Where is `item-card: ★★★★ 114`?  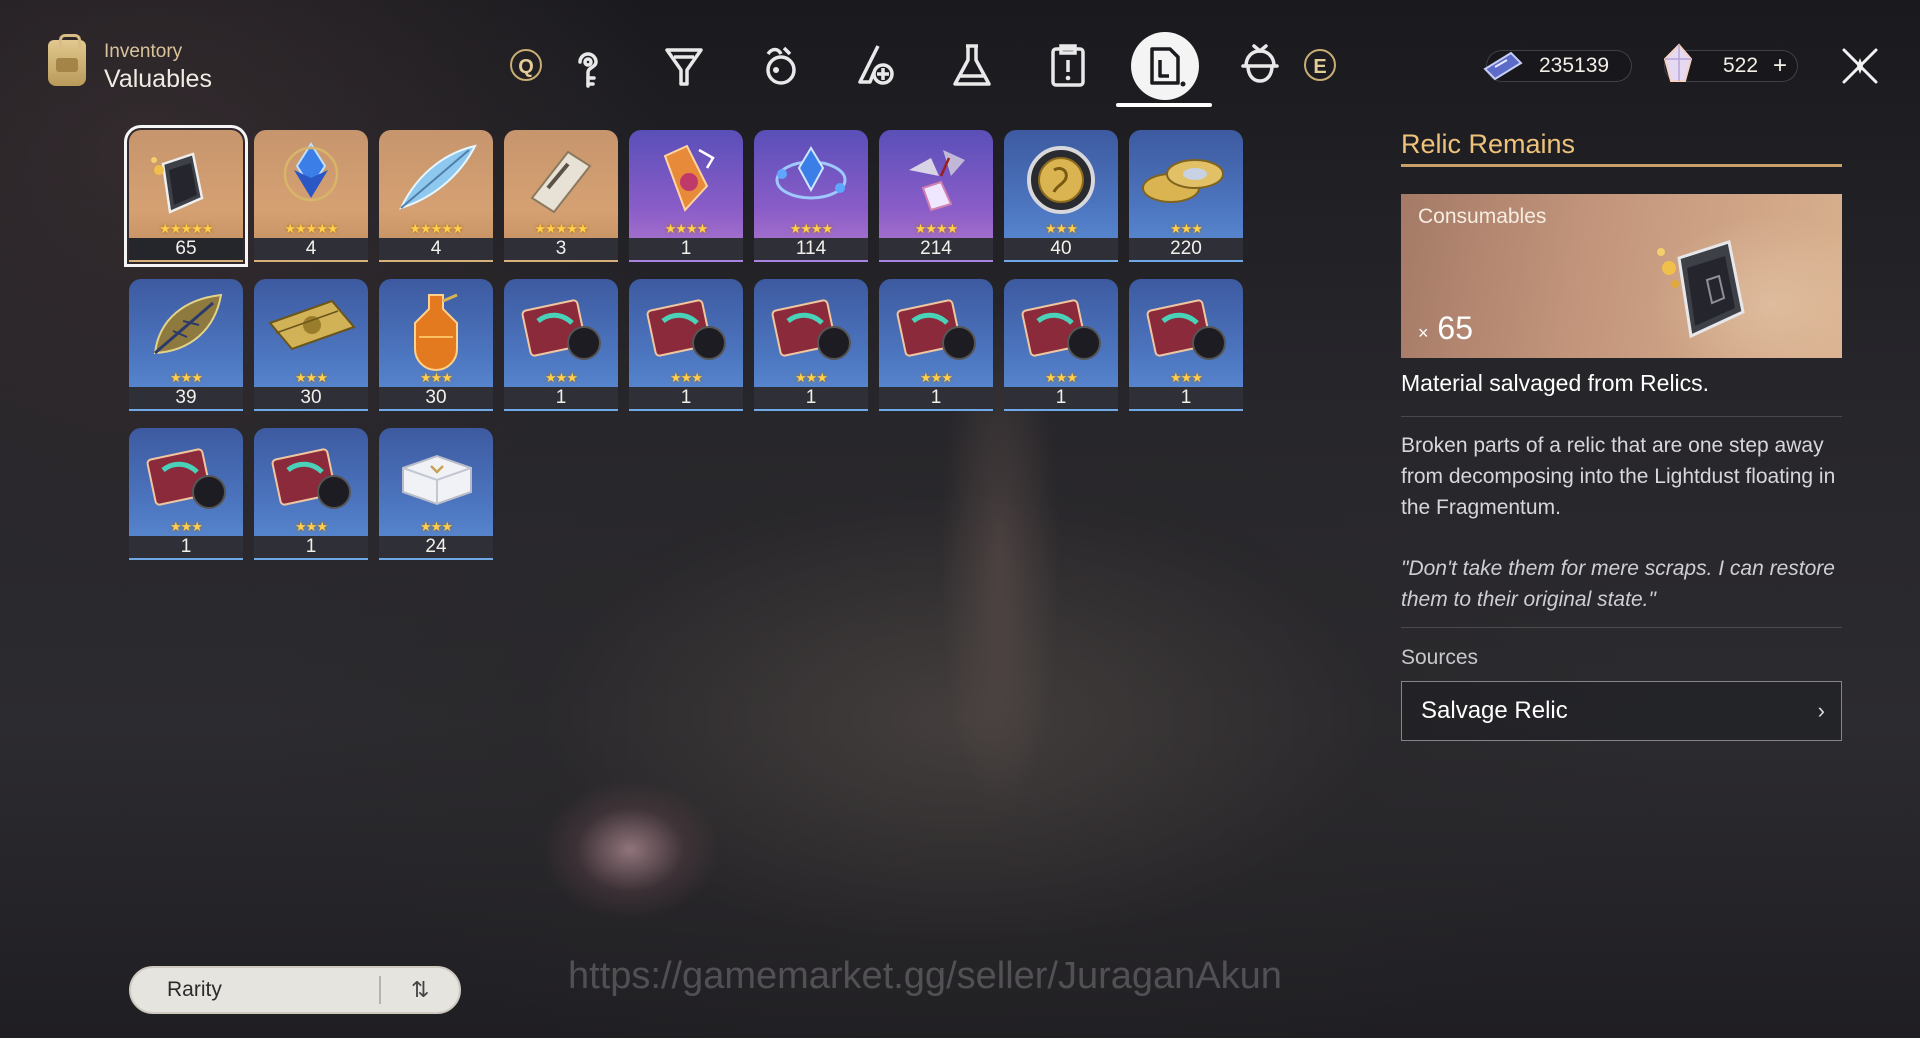 item-card: ★★★★ 114 is located at coordinates (811, 196).